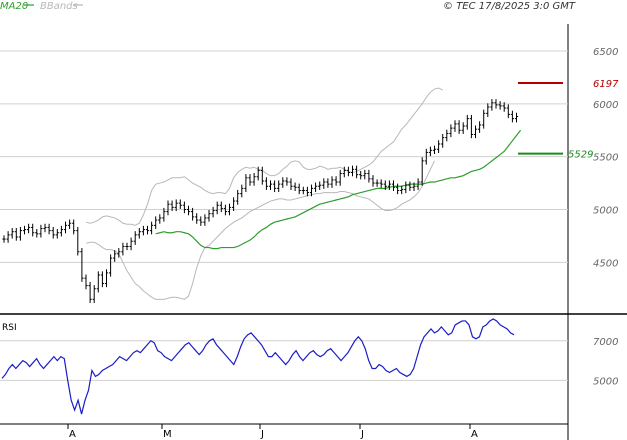 This screenshot has width=627, height=440. What do you see at coordinates (605, 362) in the screenshot?
I see `rsi-axis: 5000 7000` at bounding box center [605, 362].